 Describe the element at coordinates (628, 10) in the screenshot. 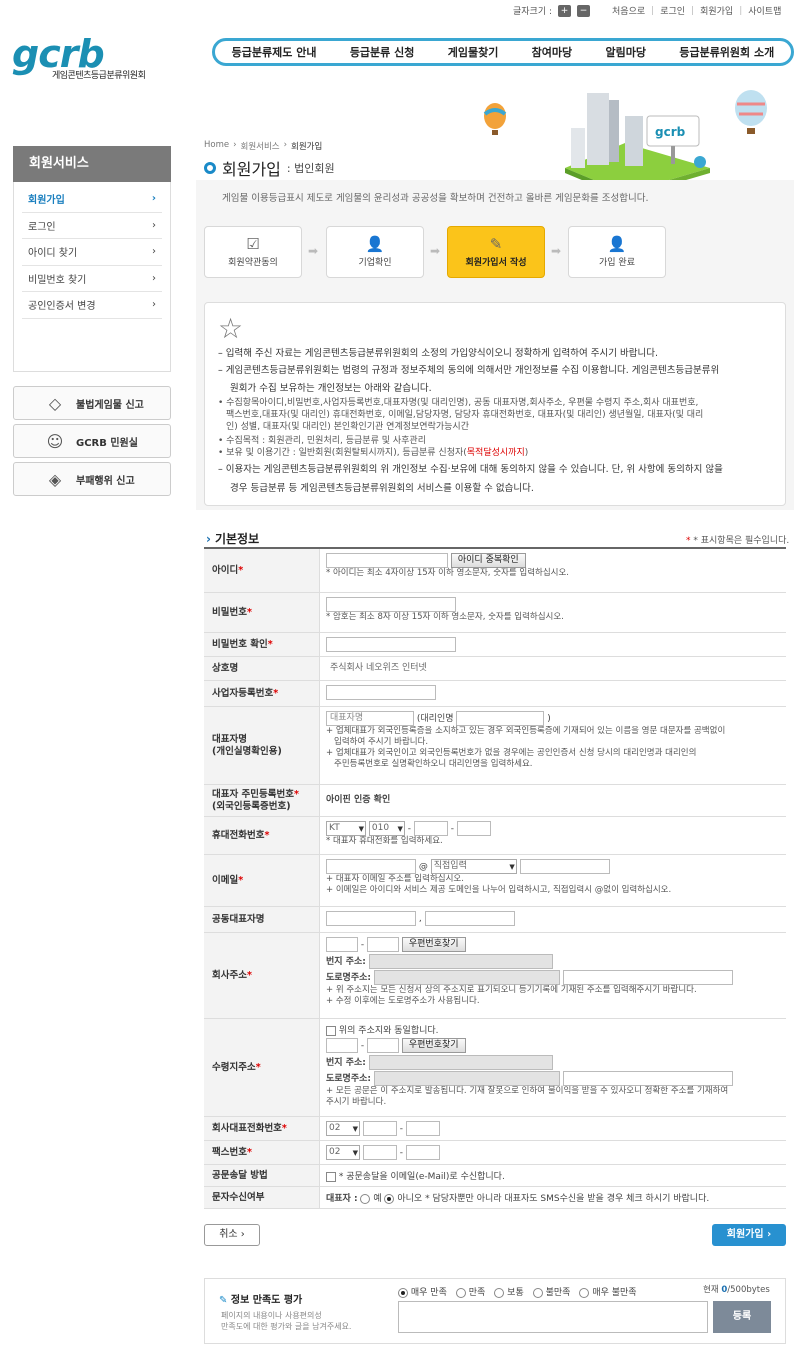

I see `home-link: 처음으로` at that location.